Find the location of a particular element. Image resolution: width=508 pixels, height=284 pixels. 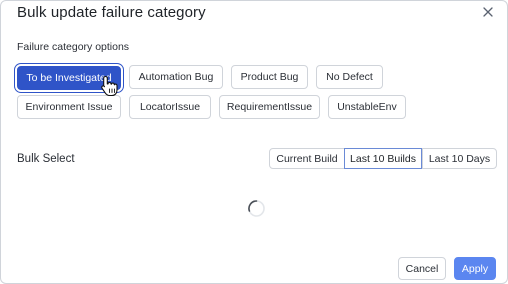

segment-last-10-days: Last 10 Days is located at coordinates (459, 158).